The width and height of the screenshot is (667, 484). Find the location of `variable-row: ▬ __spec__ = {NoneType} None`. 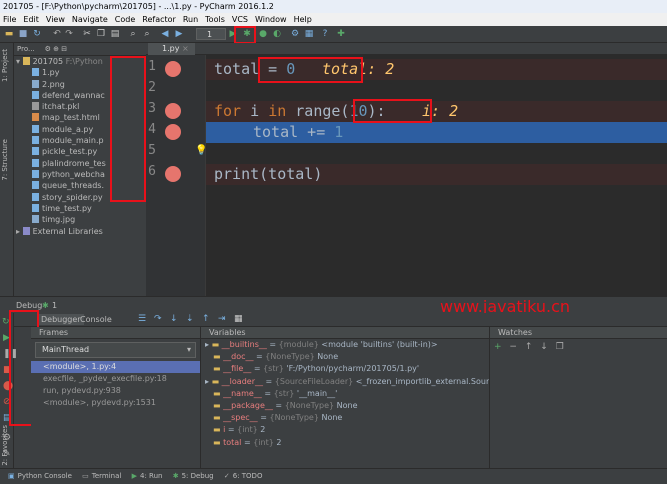

variable-row: ▬ __spec__ = {NoneType} None is located at coordinates (345, 418).